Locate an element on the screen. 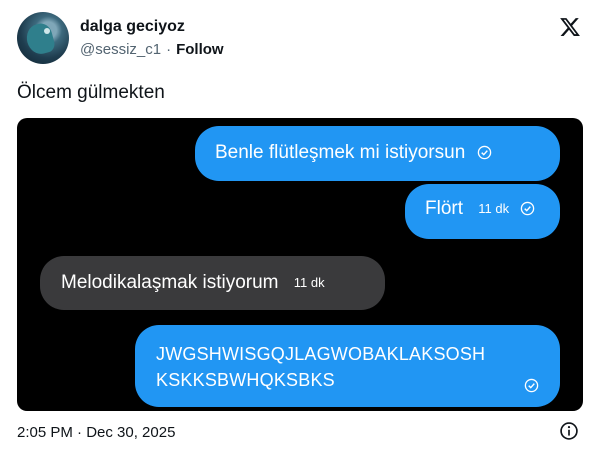 The image size is (600, 461). author-handle: @sessiz_c1 is located at coordinates (120, 49).